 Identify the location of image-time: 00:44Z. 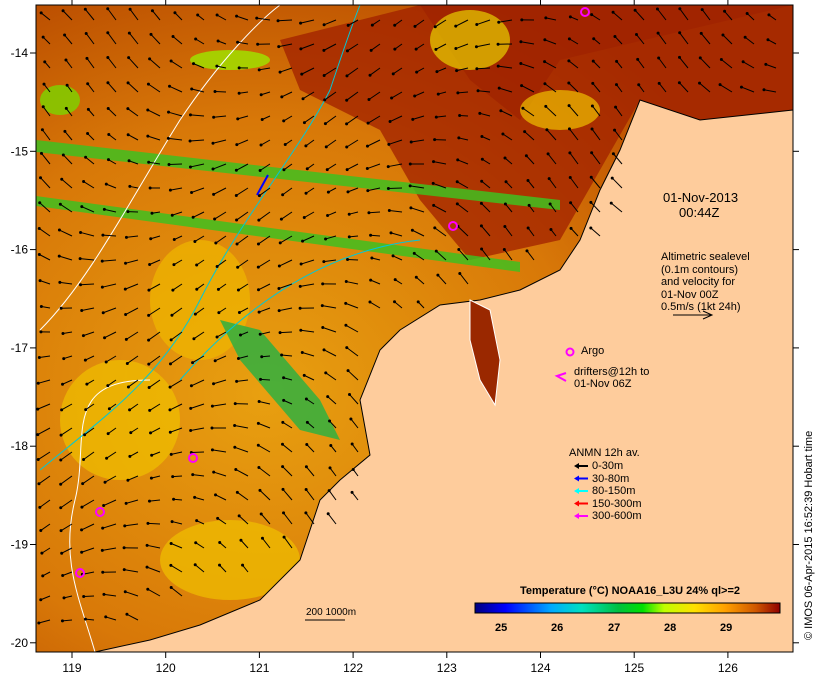
(699, 212).